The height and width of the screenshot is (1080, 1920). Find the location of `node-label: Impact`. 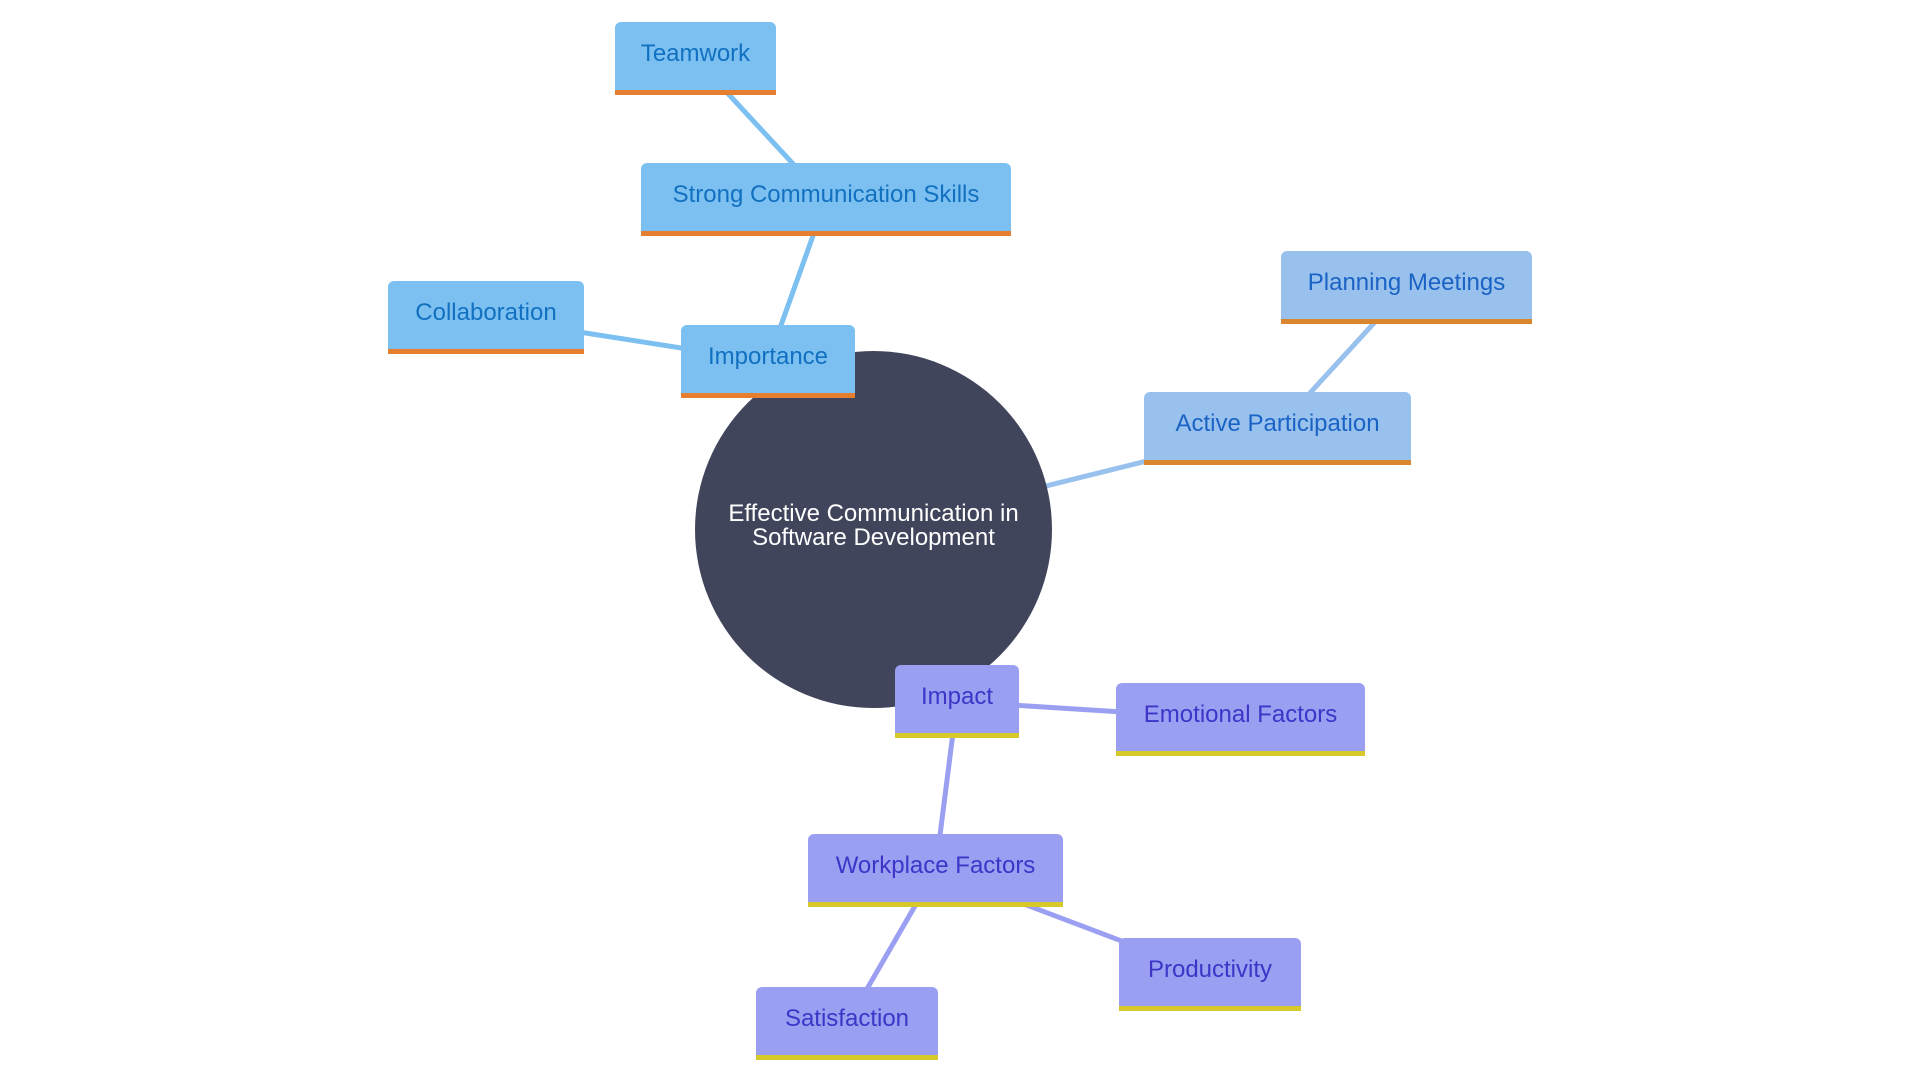

node-label: Impact is located at coordinates (957, 696).